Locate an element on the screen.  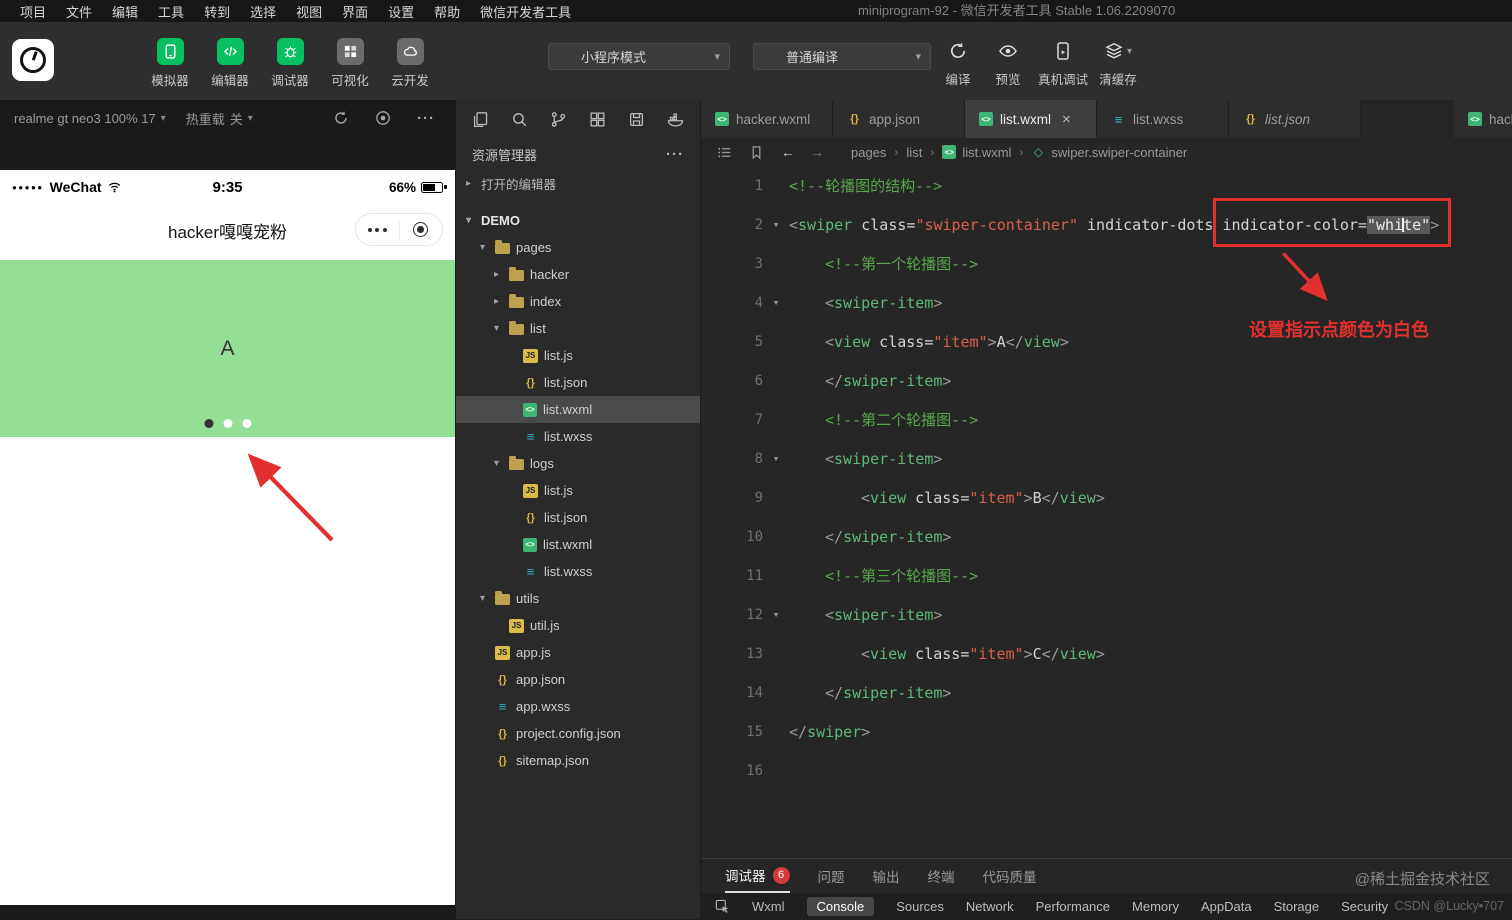
record-stop-icon is located at coordinates (383, 118).